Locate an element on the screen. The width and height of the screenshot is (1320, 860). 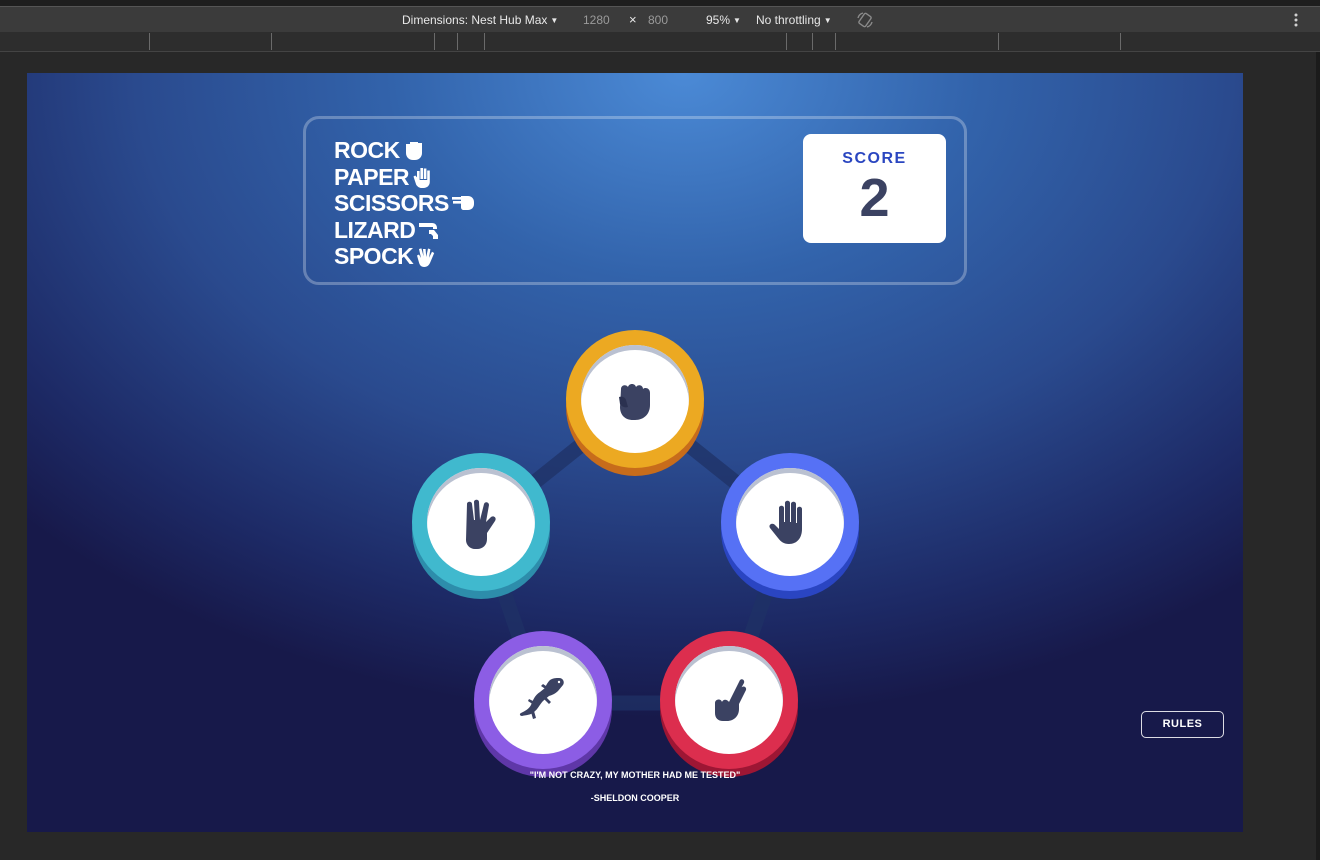
rock-icon is located at coordinates (634, 402).